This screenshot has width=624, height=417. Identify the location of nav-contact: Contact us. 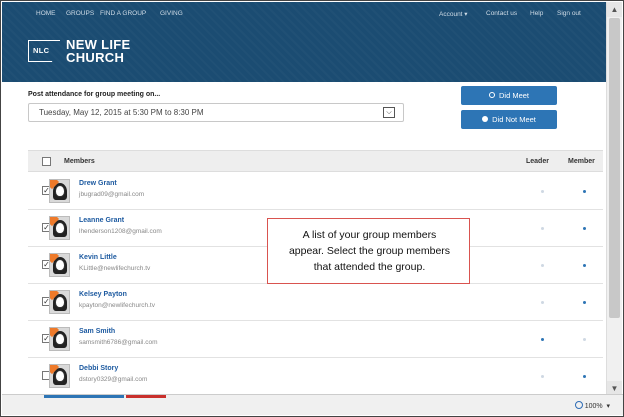
(501, 13).